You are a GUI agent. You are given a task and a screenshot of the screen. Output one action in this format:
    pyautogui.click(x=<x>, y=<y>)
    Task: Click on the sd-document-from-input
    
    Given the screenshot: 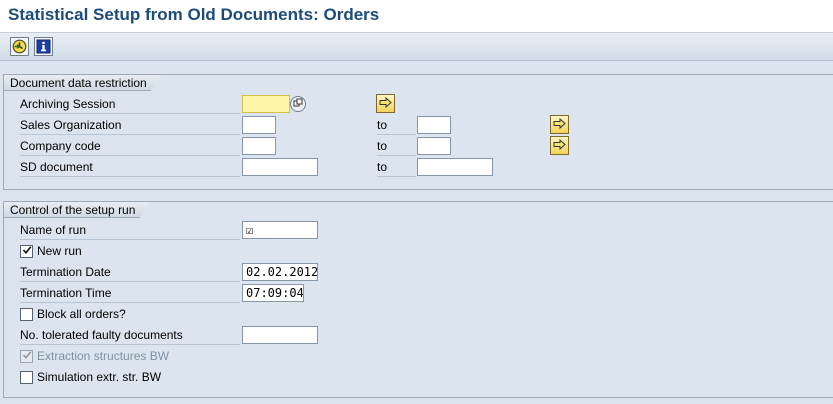 What is the action you would take?
    pyautogui.click(x=280, y=167)
    